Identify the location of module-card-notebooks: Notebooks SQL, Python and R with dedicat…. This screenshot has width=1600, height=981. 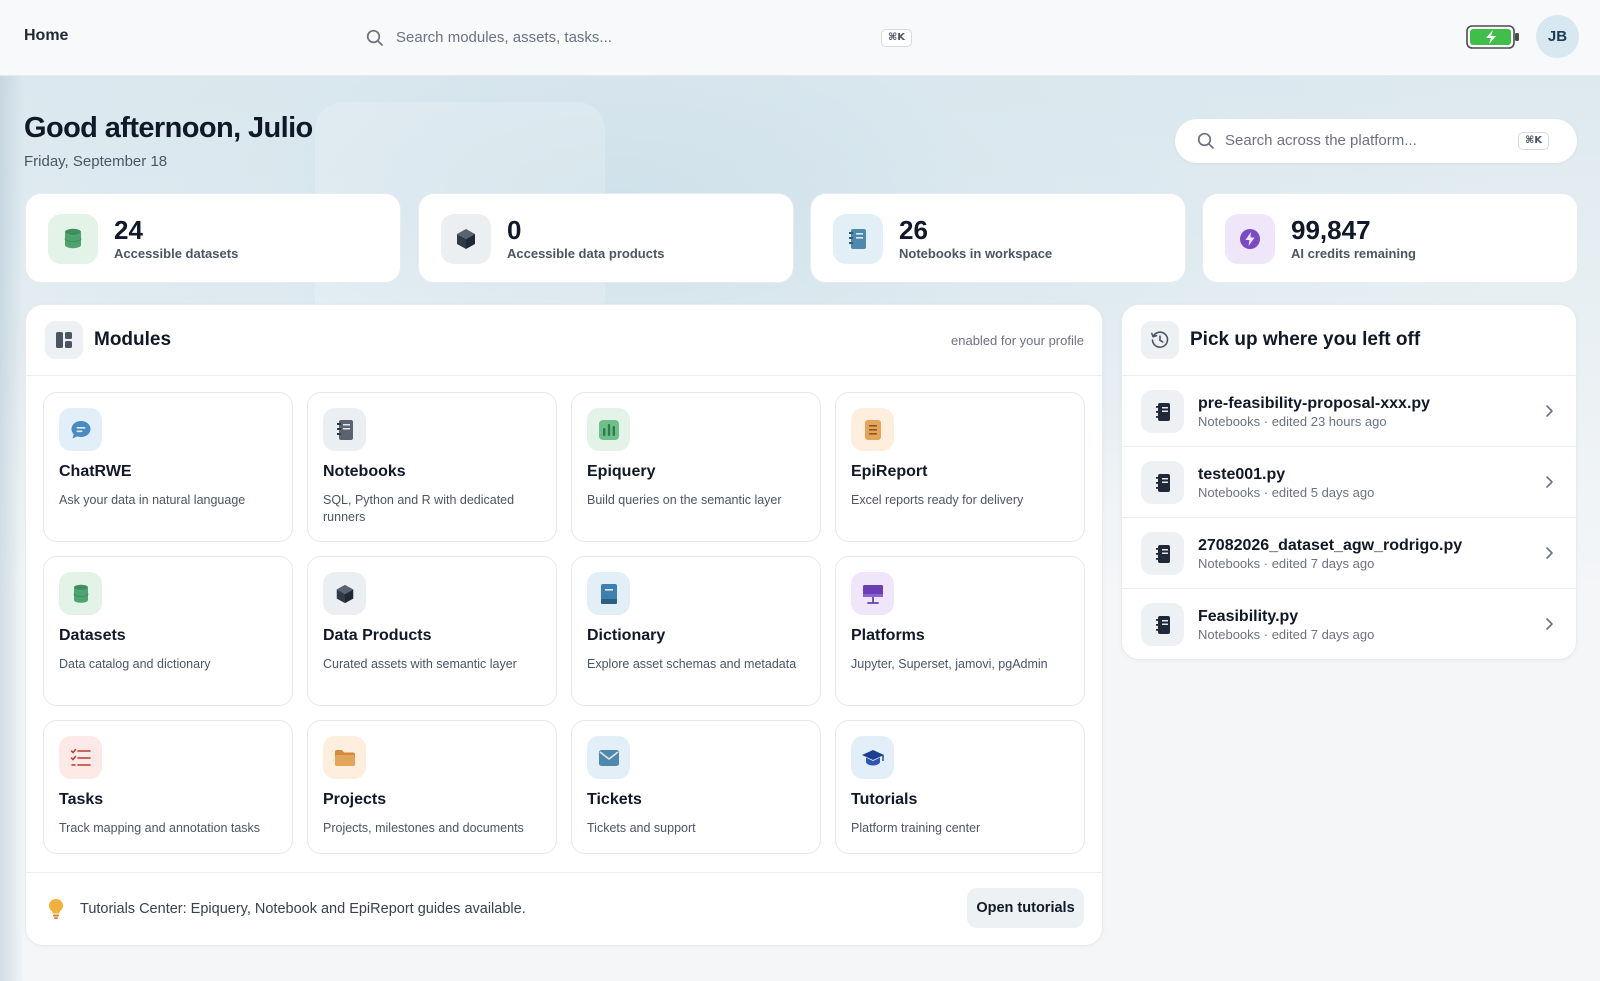
(432, 467).